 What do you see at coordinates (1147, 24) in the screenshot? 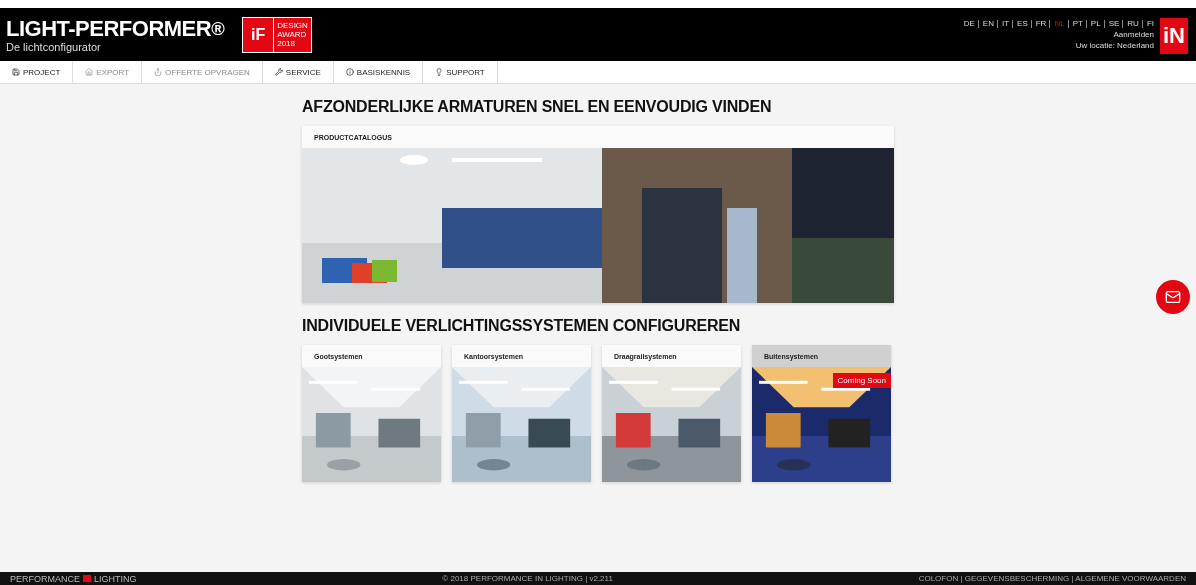
I see `language-link: FI` at bounding box center [1147, 24].